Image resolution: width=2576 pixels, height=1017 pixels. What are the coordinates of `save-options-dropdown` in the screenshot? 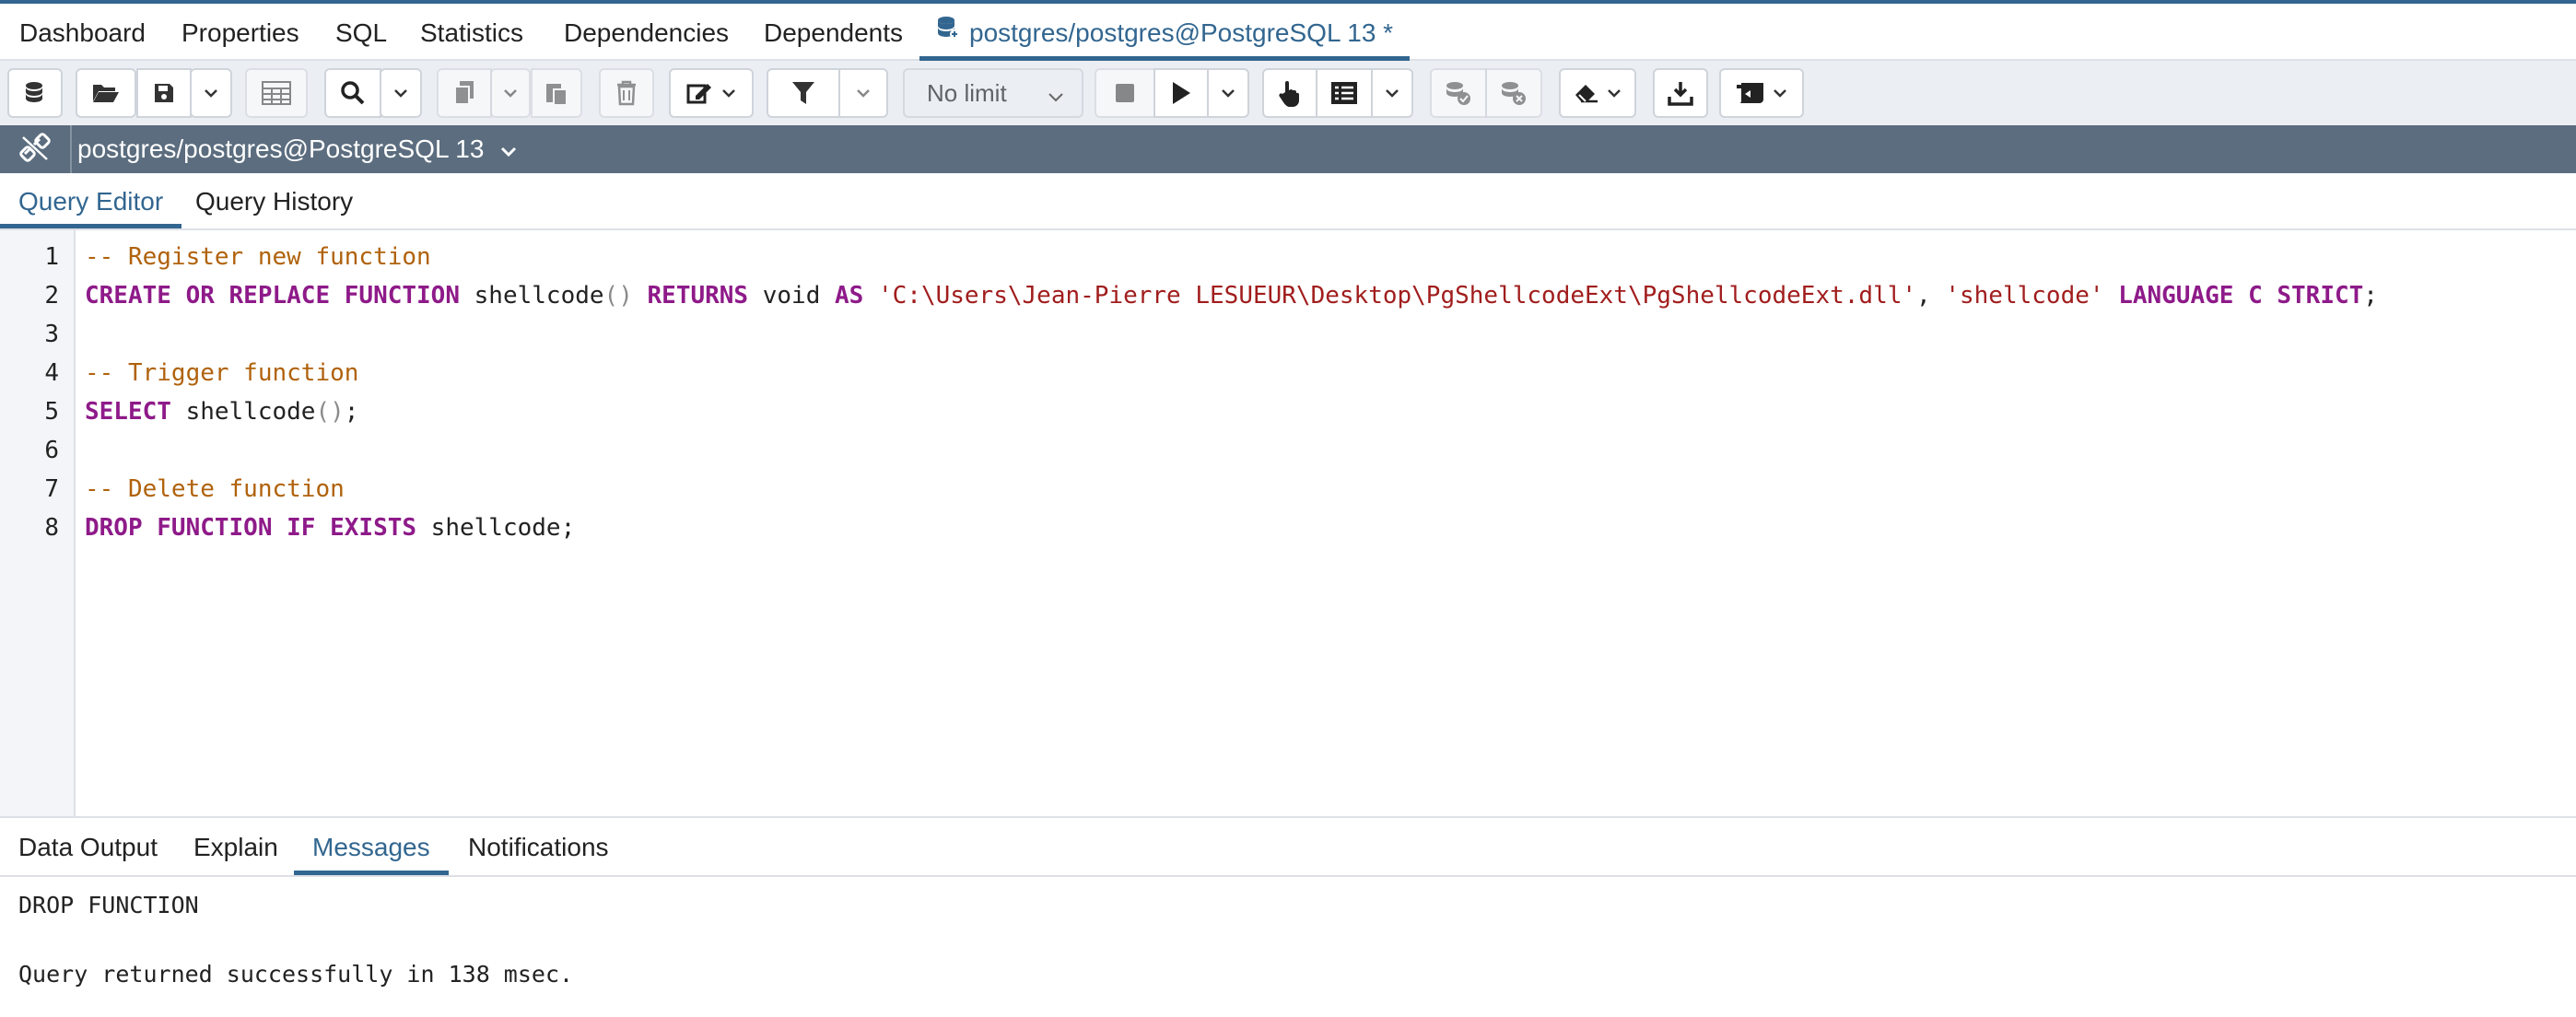 It's located at (211, 93).